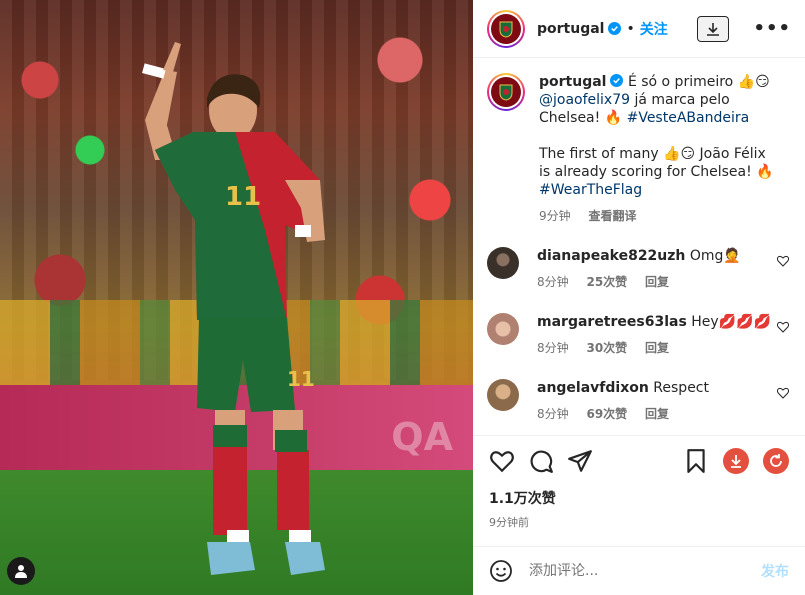 The height and width of the screenshot is (595, 805). I want to click on share-paper-plane-icon, so click(580, 461).